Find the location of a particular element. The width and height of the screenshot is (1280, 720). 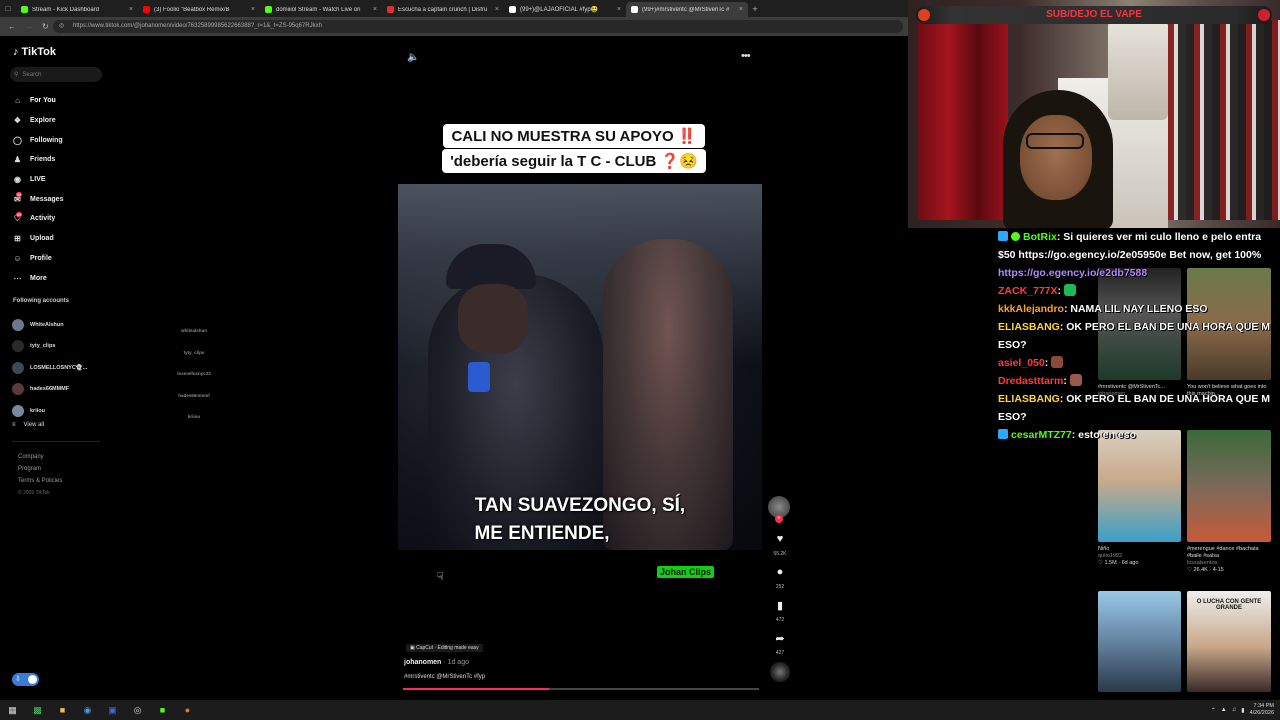

chat-username: asiel_050 is located at coordinates (1021, 363).